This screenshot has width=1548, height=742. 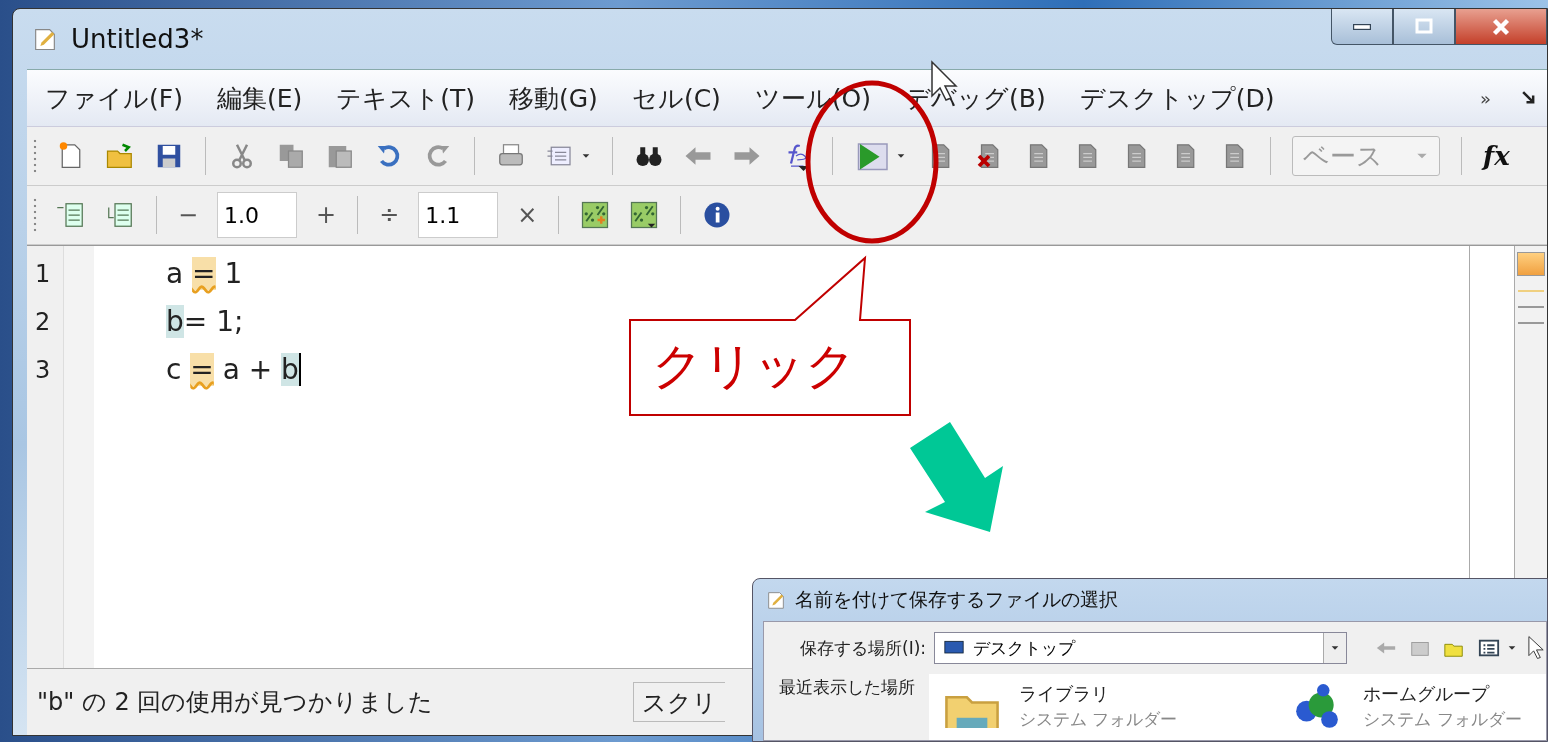 I want to click on minimize-button, so click(x=1362, y=27).